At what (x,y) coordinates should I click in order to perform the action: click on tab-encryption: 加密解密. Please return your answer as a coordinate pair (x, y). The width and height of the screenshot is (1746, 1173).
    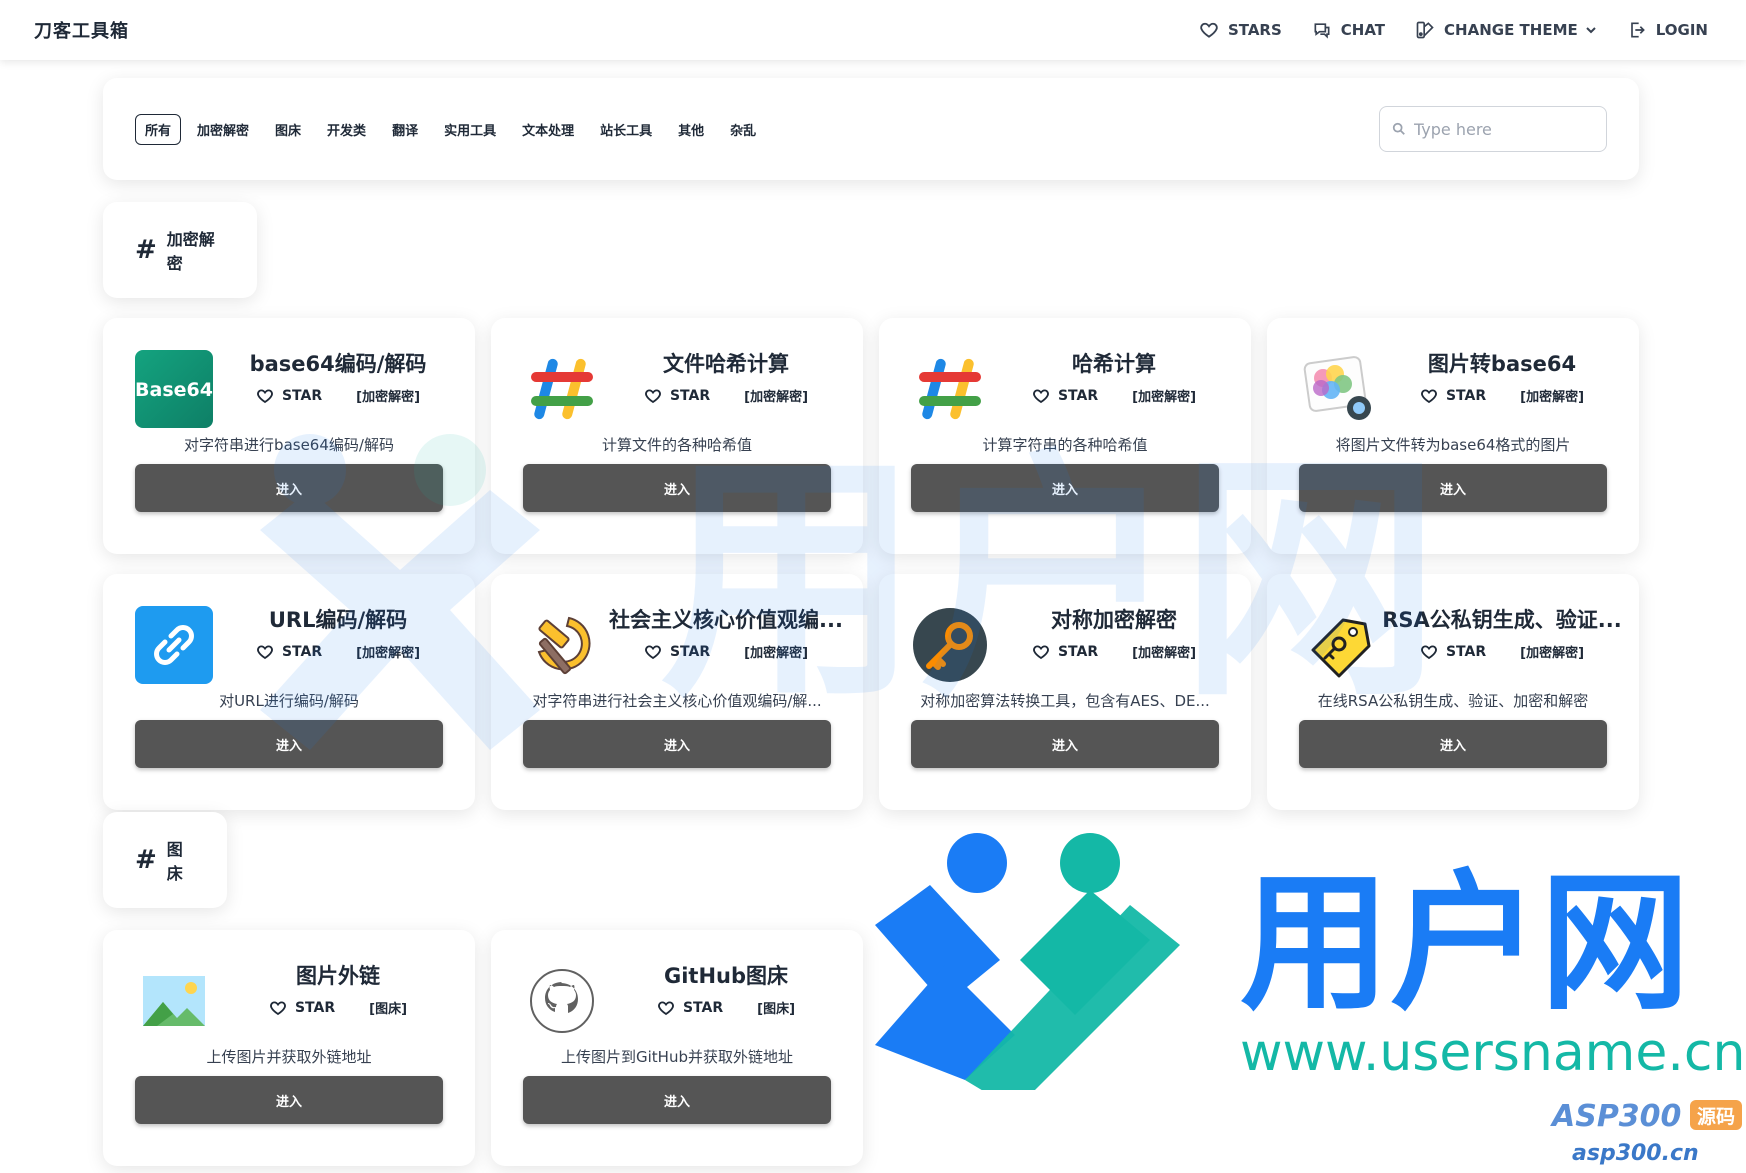
    Looking at the image, I should click on (223, 129).